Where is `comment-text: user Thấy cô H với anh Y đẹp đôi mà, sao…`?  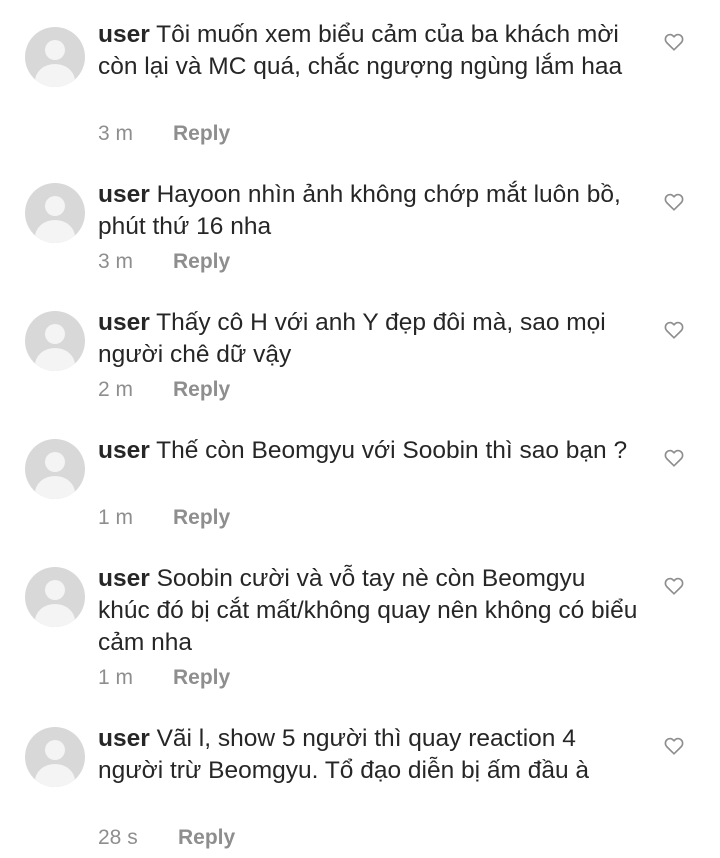 comment-text: user Thấy cô H với anh Y đẹp đôi mà, sao… is located at coordinates (370, 339).